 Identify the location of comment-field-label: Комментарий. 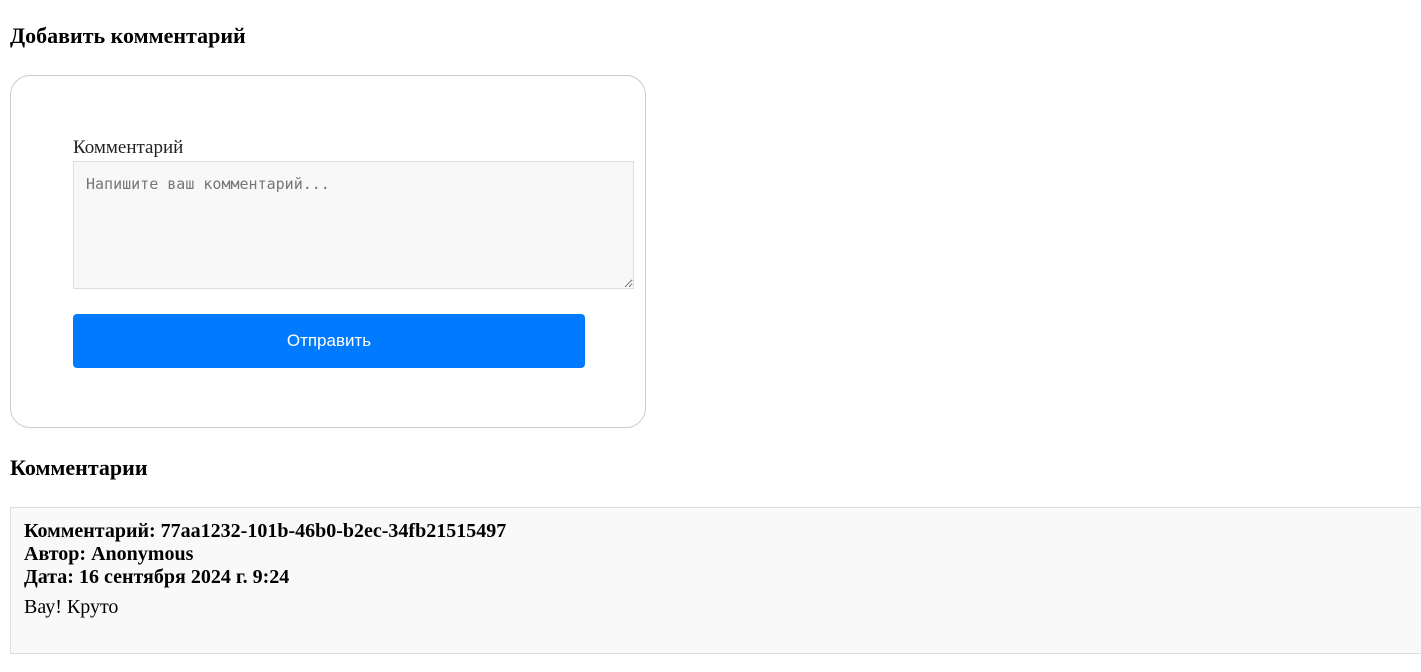
(128, 147).